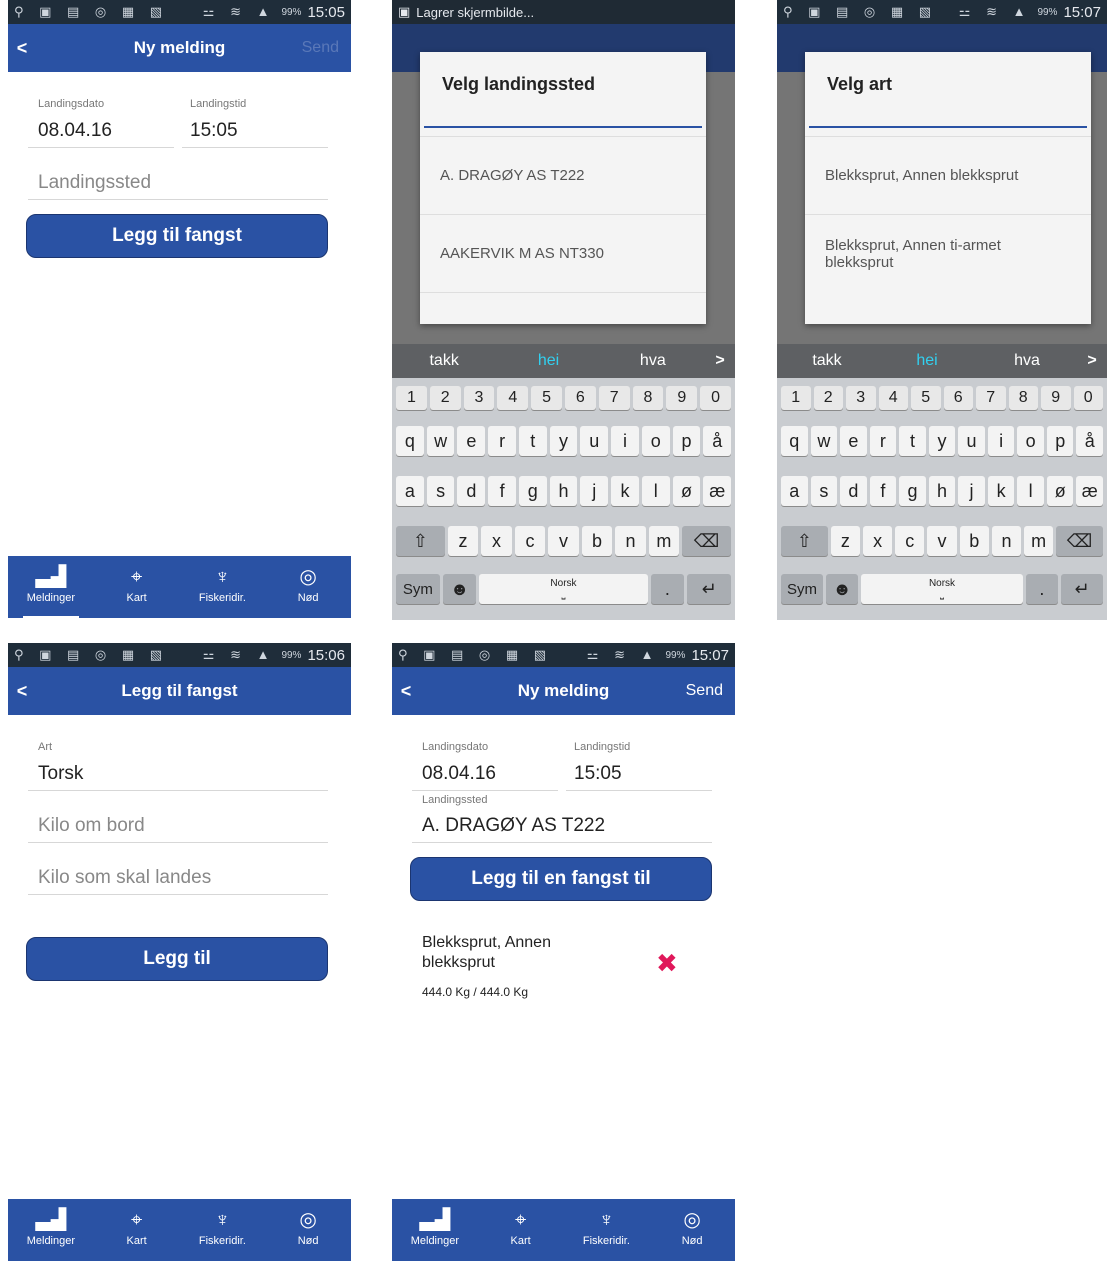 This screenshot has height=1263, width=1107. Describe the element at coordinates (177, 236) in the screenshot. I see `add-catch-button: Legg til fangst` at that location.